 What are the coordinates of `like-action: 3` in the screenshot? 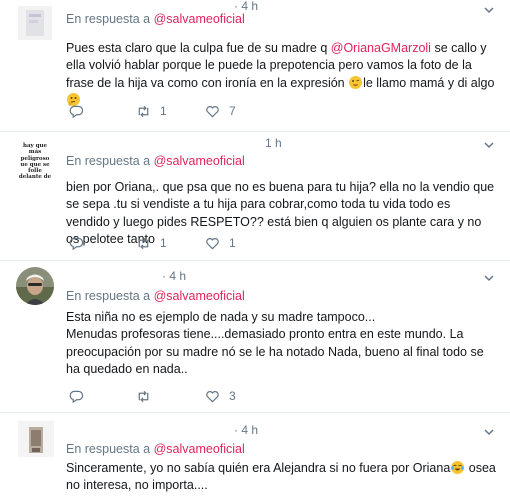 It's located at (220, 396).